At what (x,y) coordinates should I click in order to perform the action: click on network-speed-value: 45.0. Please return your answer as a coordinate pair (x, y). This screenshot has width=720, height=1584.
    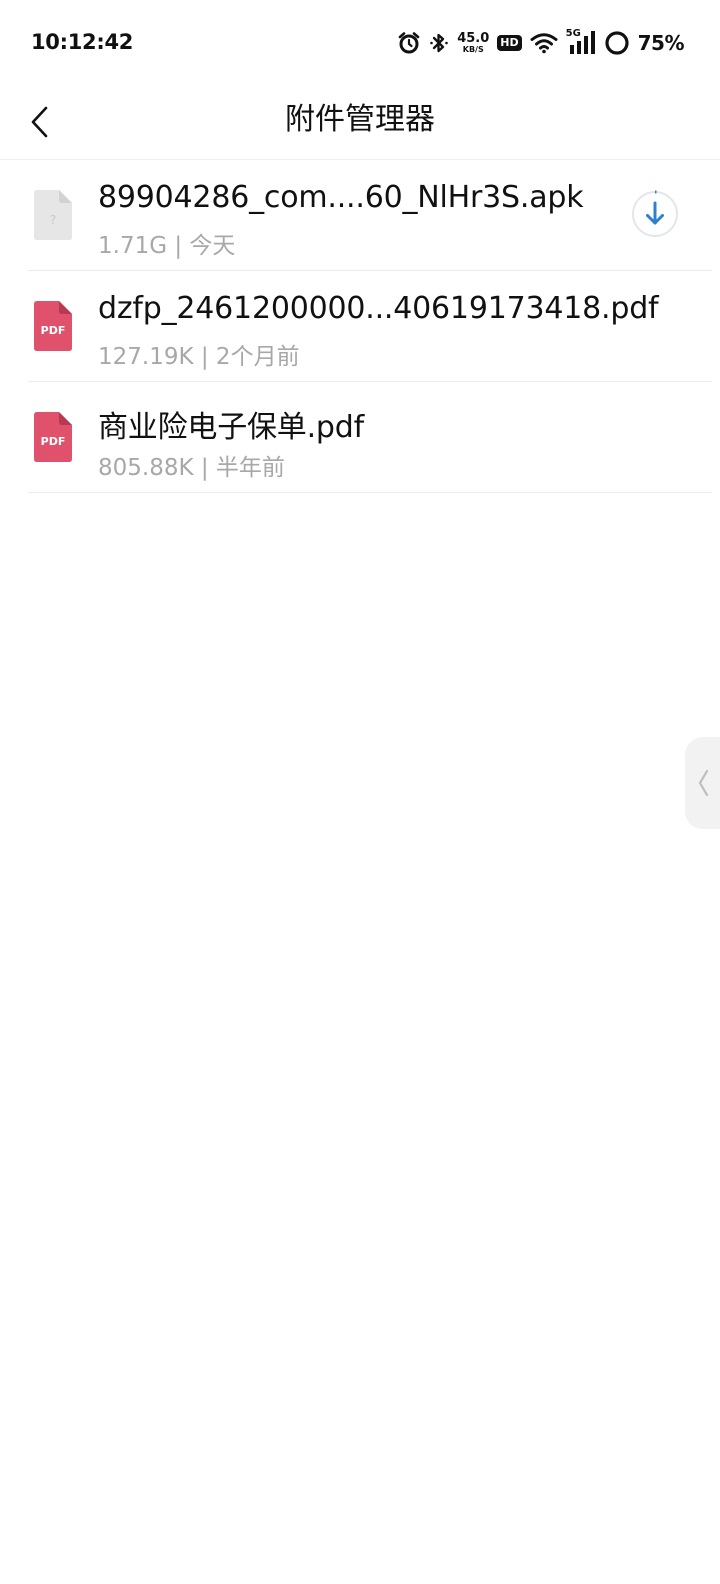
    Looking at the image, I should click on (473, 38).